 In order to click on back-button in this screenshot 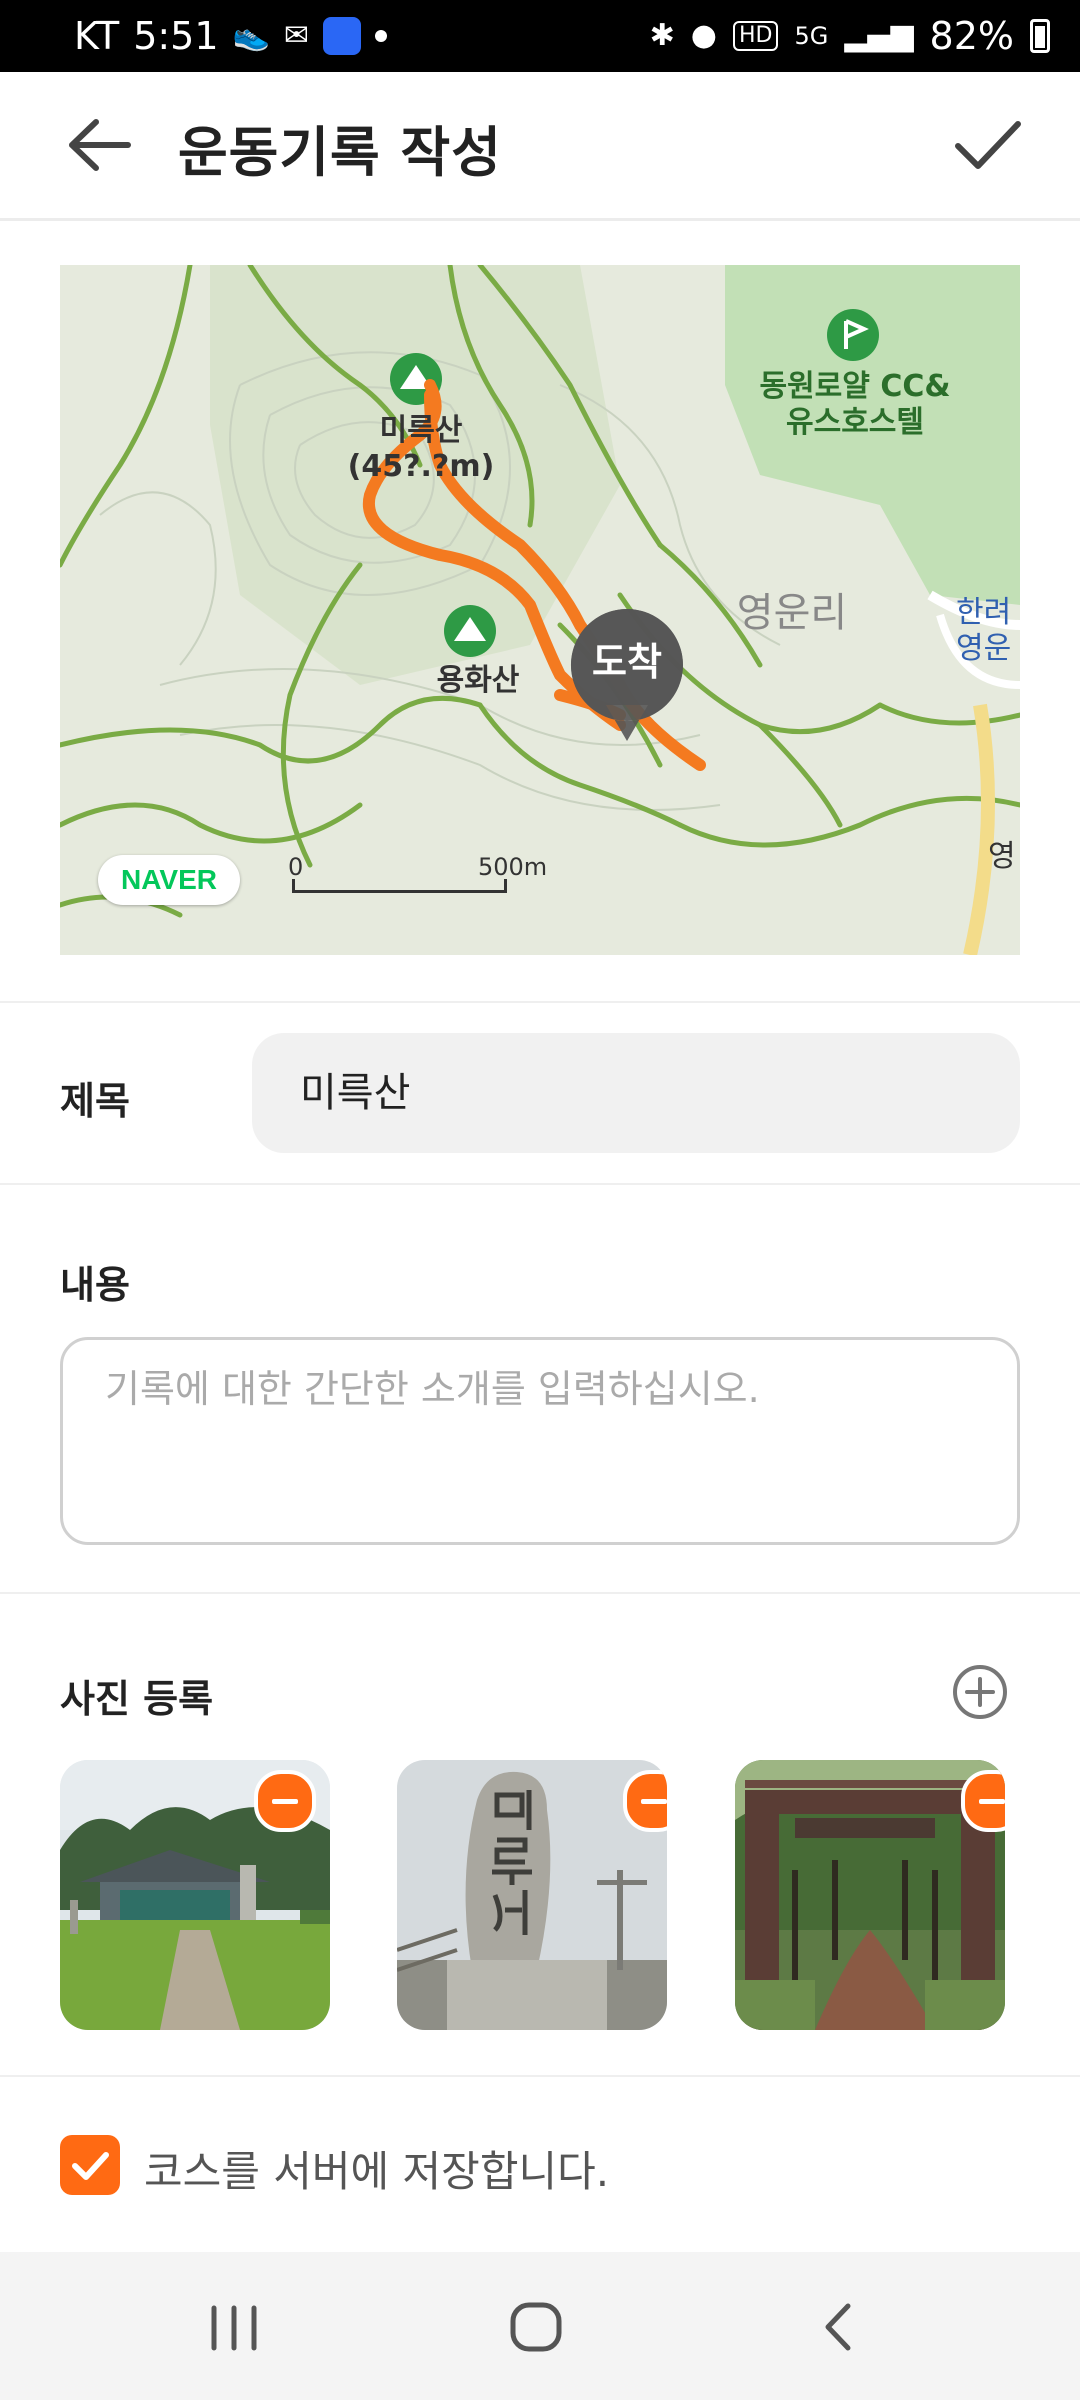, I will do `click(102, 145)`.